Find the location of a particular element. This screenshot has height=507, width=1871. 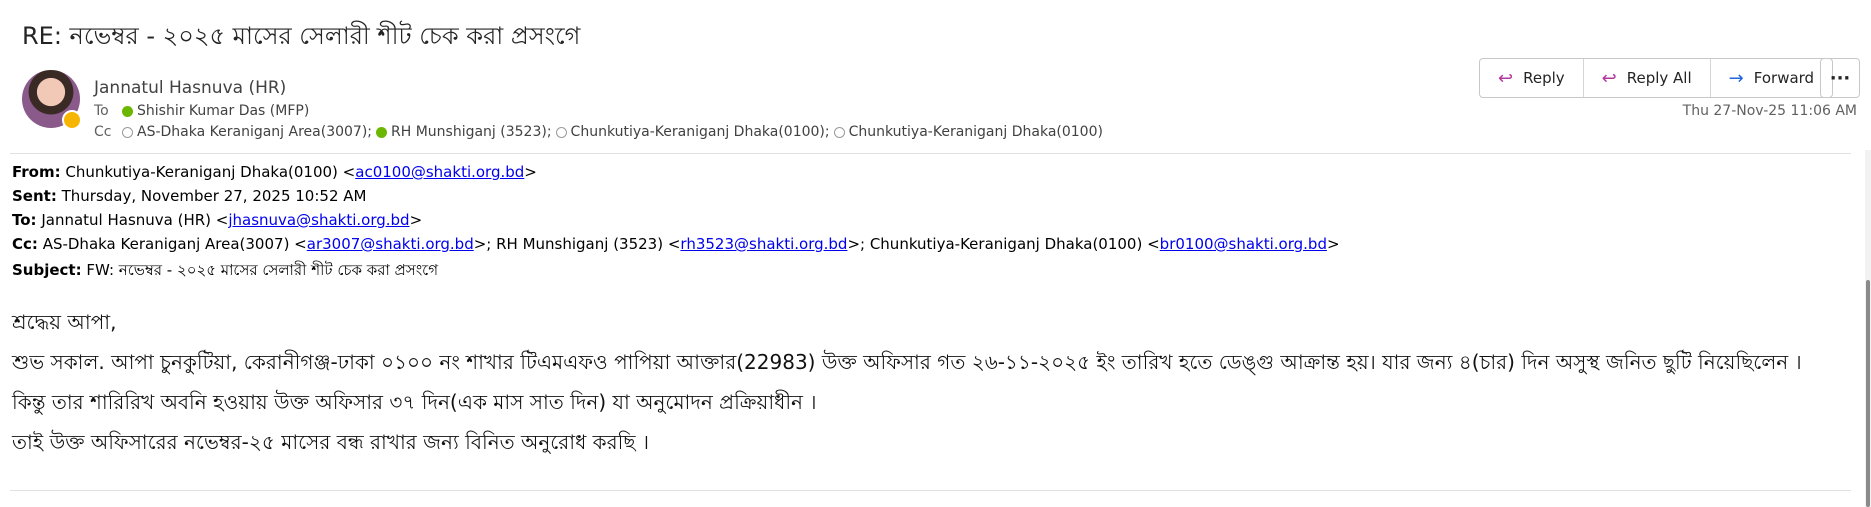

reply-arrow-icon: ↩ is located at coordinates (1506, 78).